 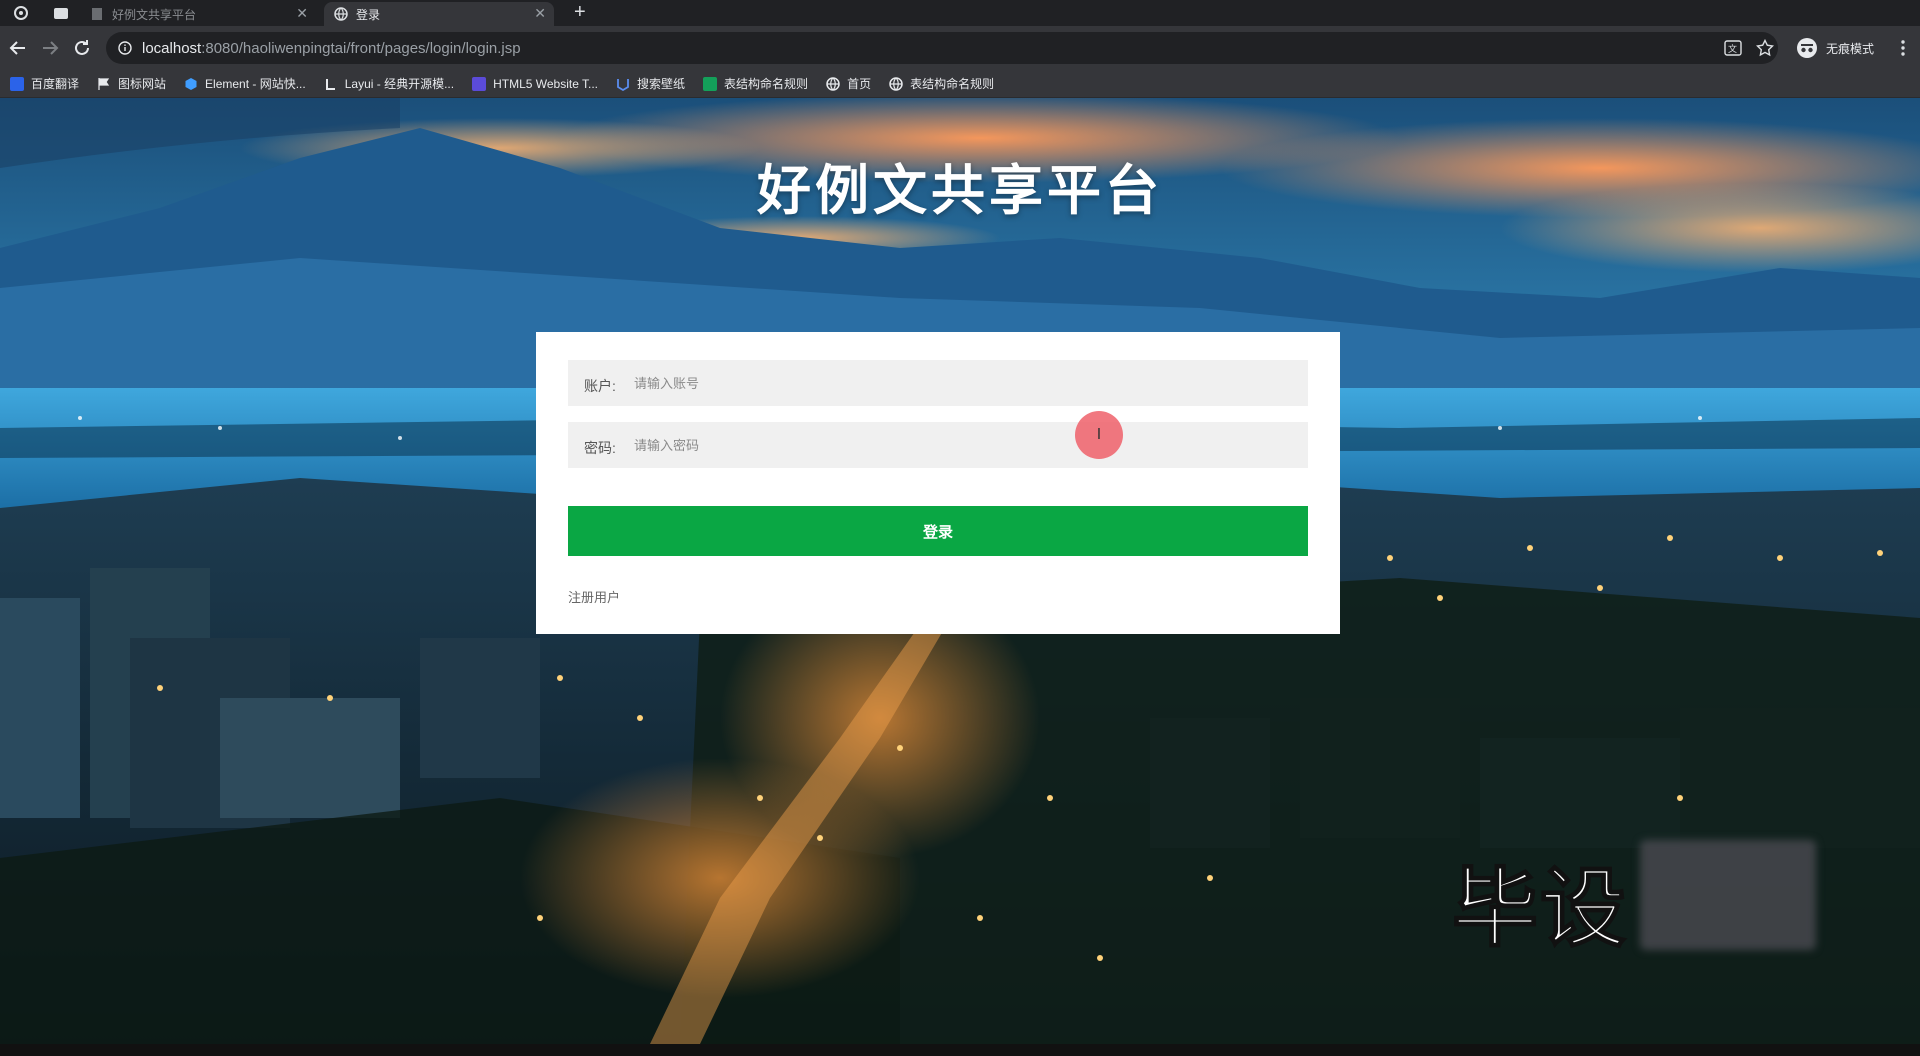 What do you see at coordinates (938, 483) in the screenshot?
I see `login-card: 账户: 密码: 登录 注册用户` at bounding box center [938, 483].